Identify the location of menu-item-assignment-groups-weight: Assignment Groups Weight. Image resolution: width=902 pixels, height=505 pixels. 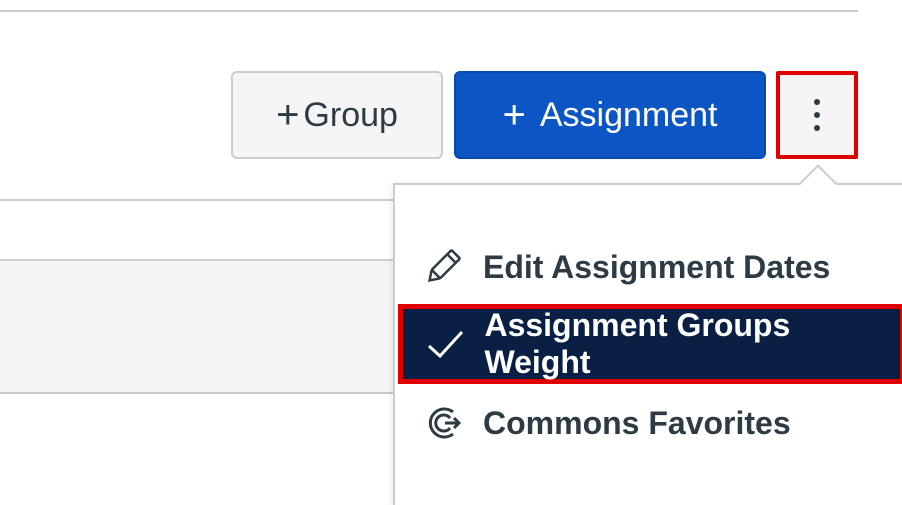
(650, 344).